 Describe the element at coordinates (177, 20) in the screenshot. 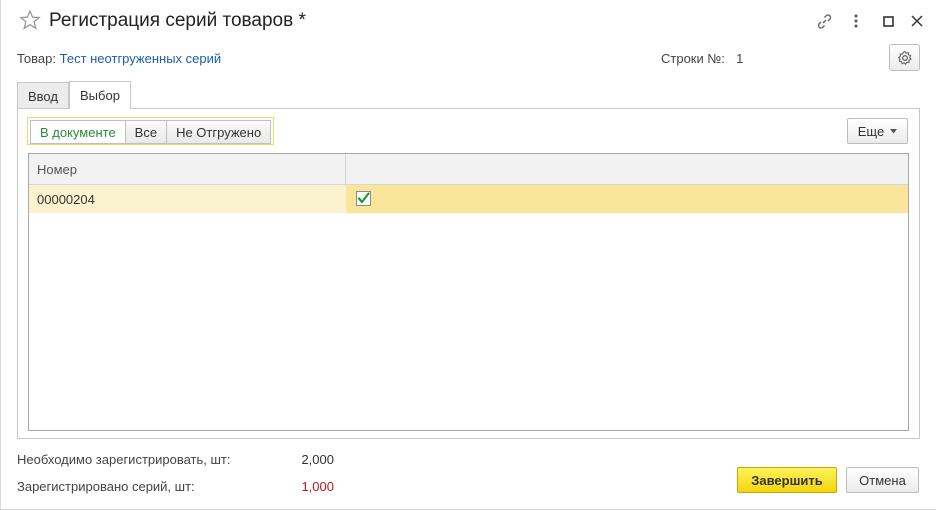

I see `window-title: Регистрация серий товаров *` at that location.